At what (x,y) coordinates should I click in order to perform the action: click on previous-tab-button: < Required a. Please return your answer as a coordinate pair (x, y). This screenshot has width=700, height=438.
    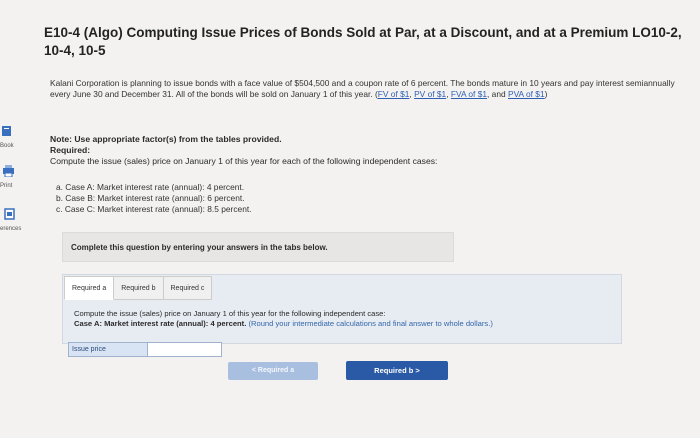
    Looking at the image, I should click on (273, 371).